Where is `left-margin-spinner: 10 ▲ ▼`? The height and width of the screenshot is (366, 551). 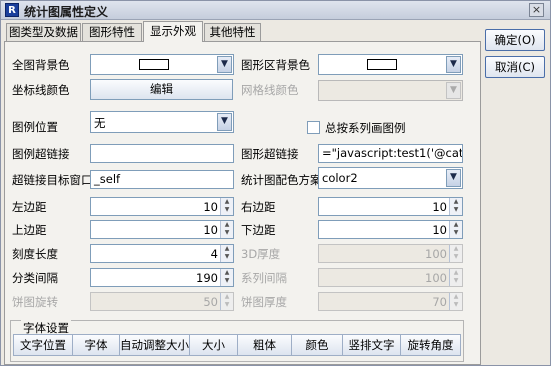 left-margin-spinner: 10 ▲ ▼ is located at coordinates (162, 206).